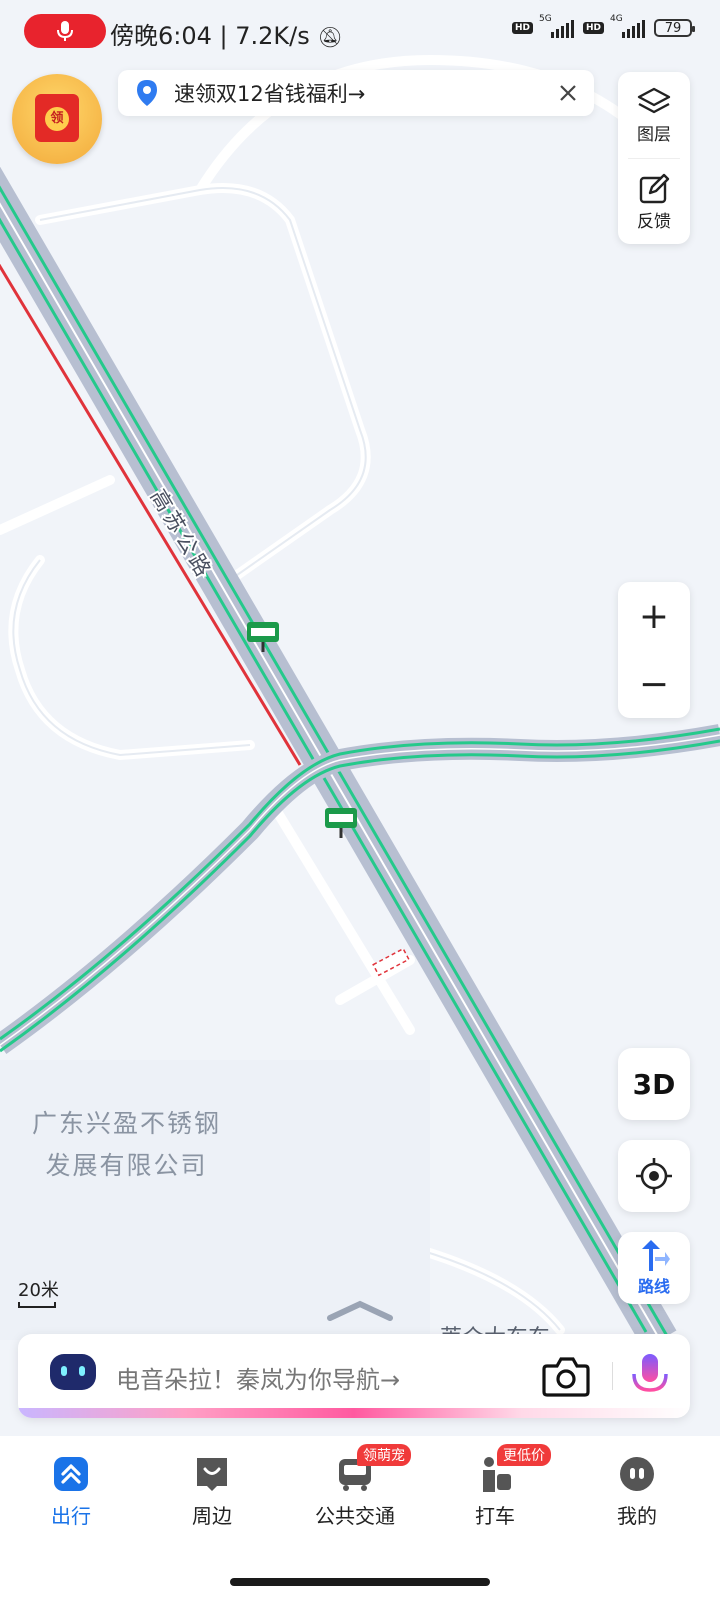 This screenshot has width=720, height=1600. Describe the element at coordinates (71, 1516) in the screenshot. I see `tab-label: 出行` at that location.